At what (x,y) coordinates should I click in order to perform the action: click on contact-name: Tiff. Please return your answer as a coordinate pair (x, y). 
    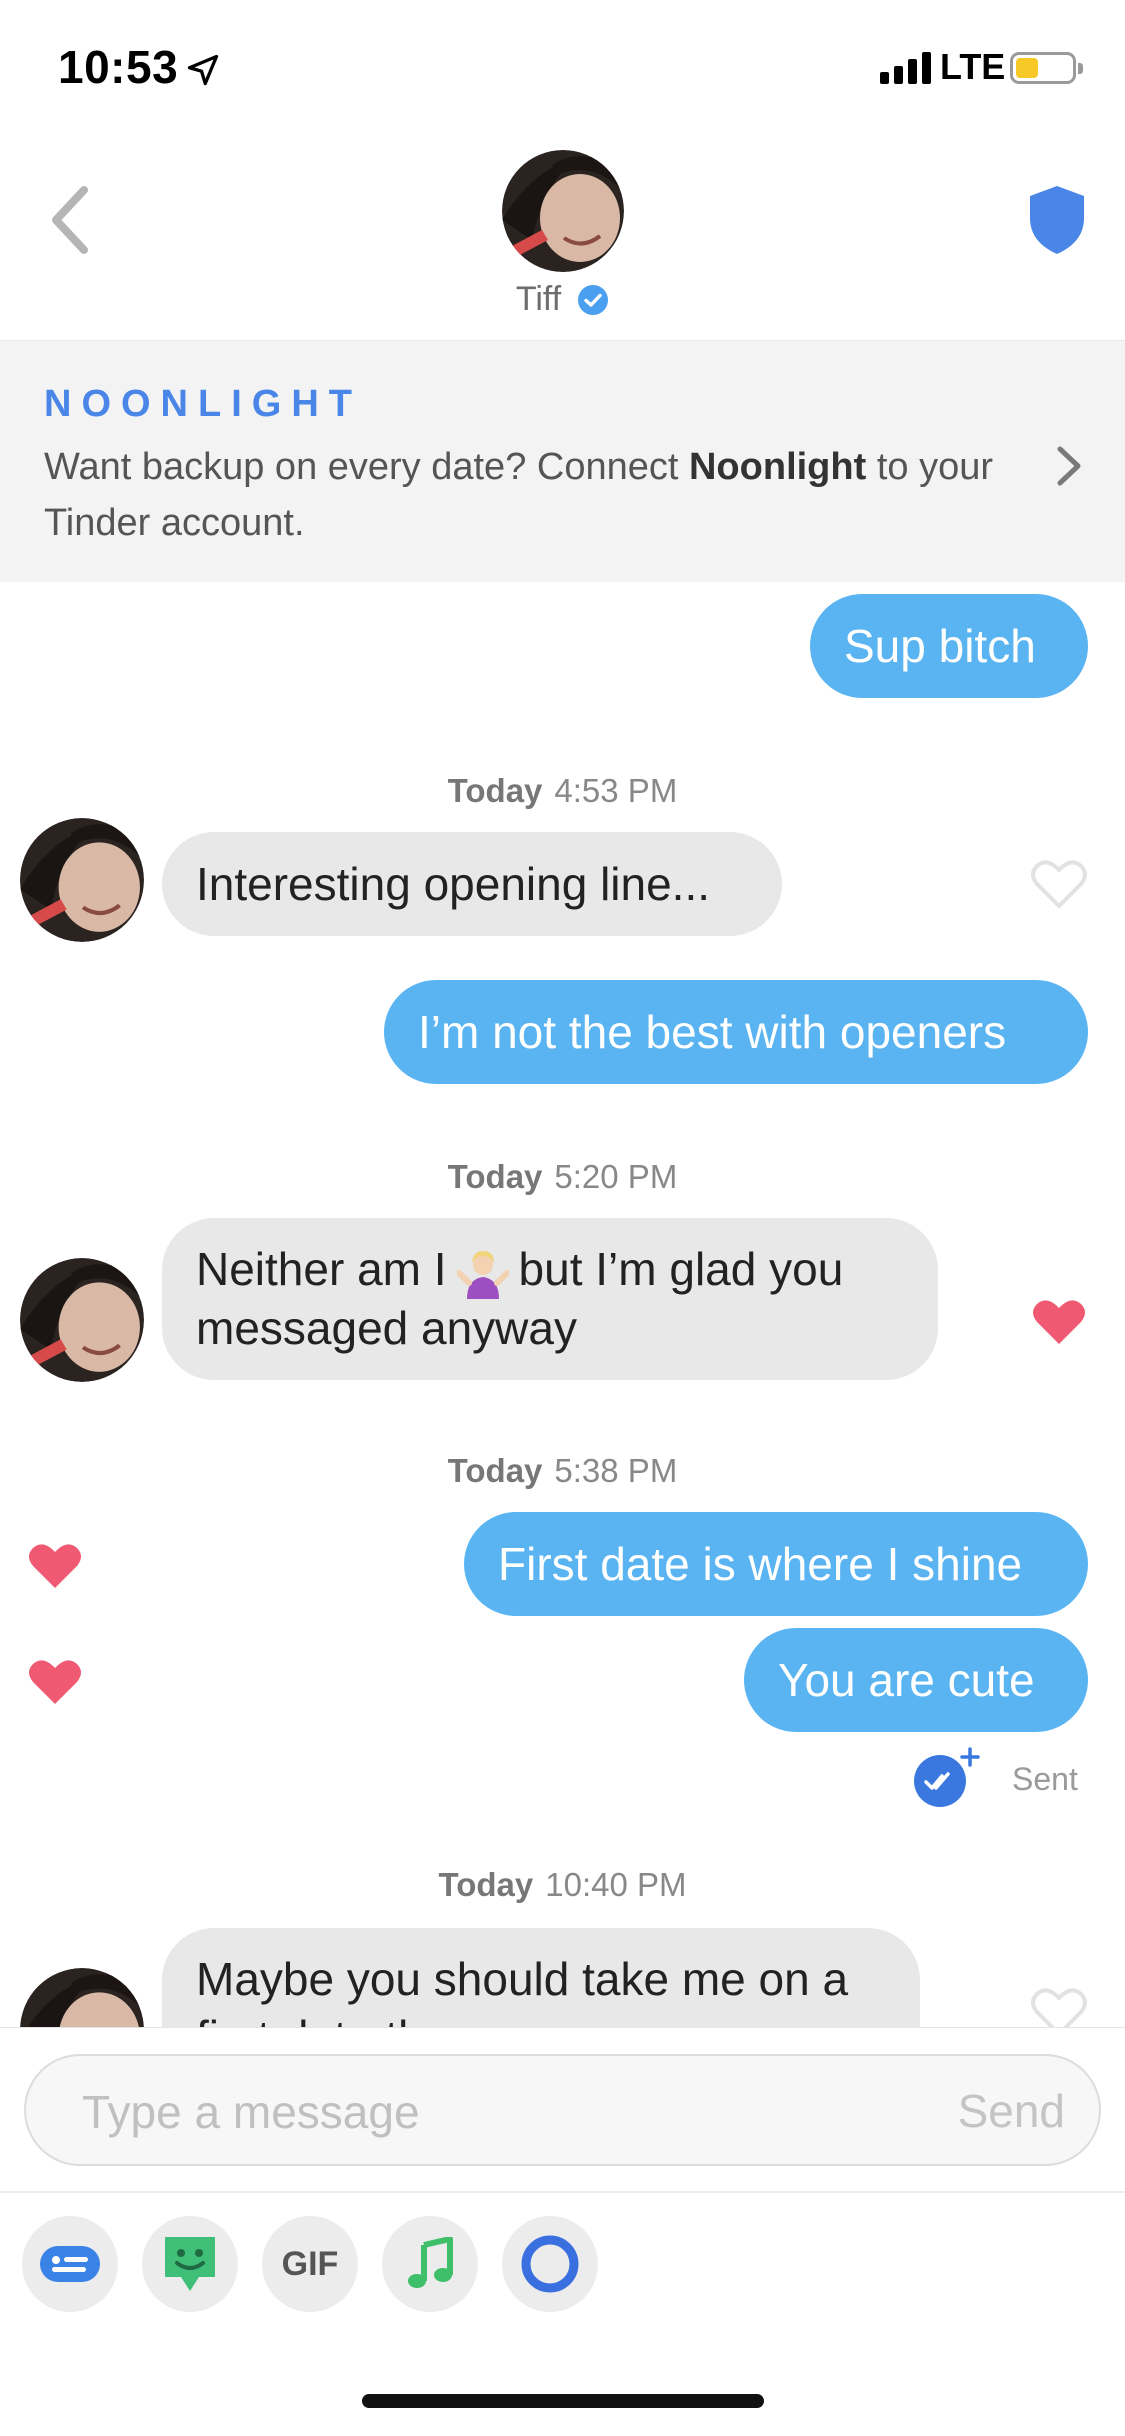
    Looking at the image, I should click on (538, 299).